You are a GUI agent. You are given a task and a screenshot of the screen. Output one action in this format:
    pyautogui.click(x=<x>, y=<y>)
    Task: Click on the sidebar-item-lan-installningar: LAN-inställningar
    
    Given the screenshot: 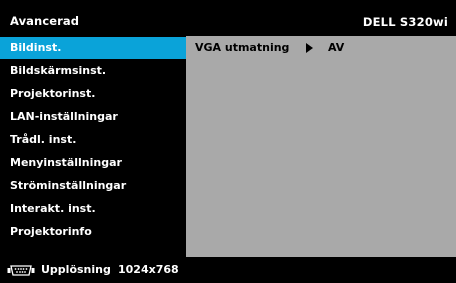 What is the action you would take?
    pyautogui.click(x=93, y=117)
    